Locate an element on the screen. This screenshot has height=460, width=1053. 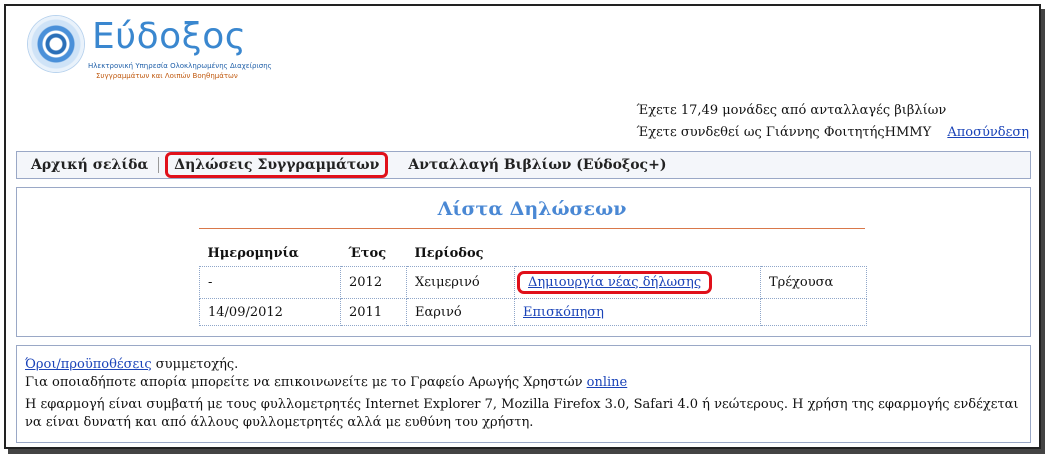
cell-date: - is located at coordinates (270, 282).